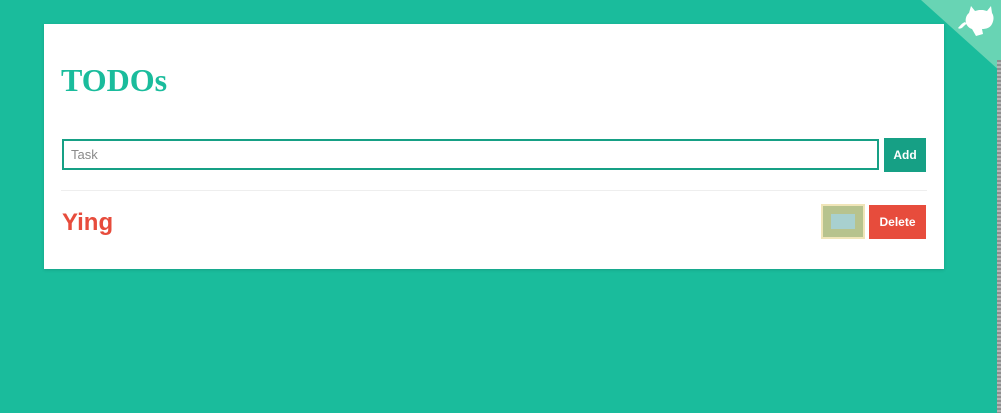 The width and height of the screenshot is (1001, 413). I want to click on task-input, so click(470, 154).